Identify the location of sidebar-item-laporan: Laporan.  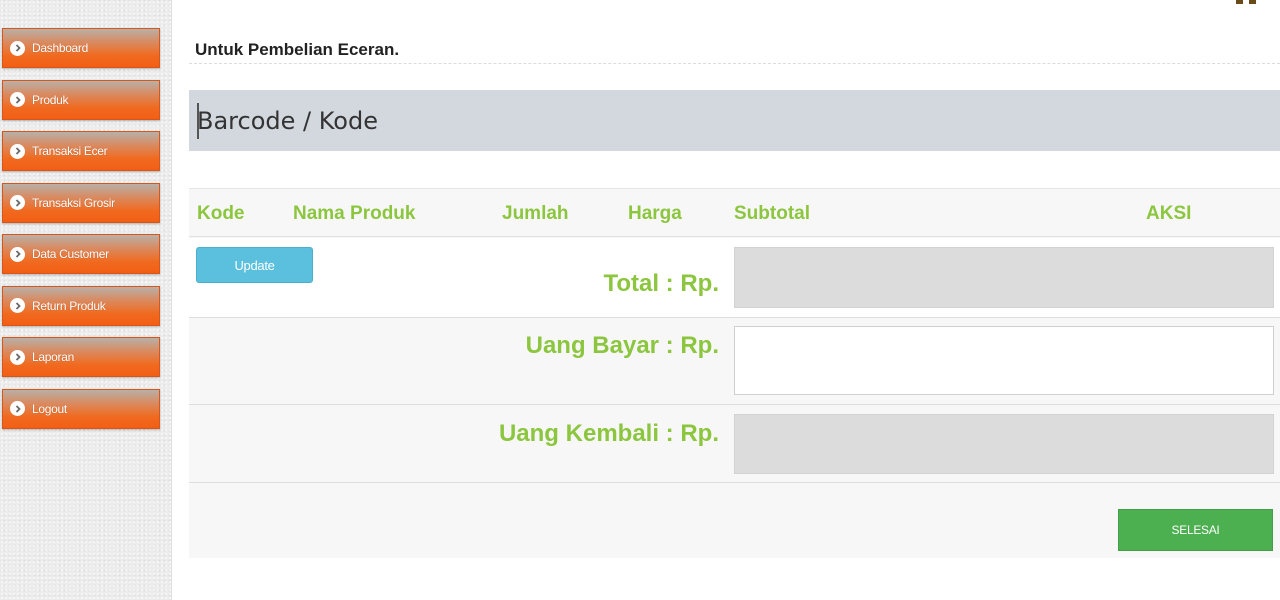
(81, 357).